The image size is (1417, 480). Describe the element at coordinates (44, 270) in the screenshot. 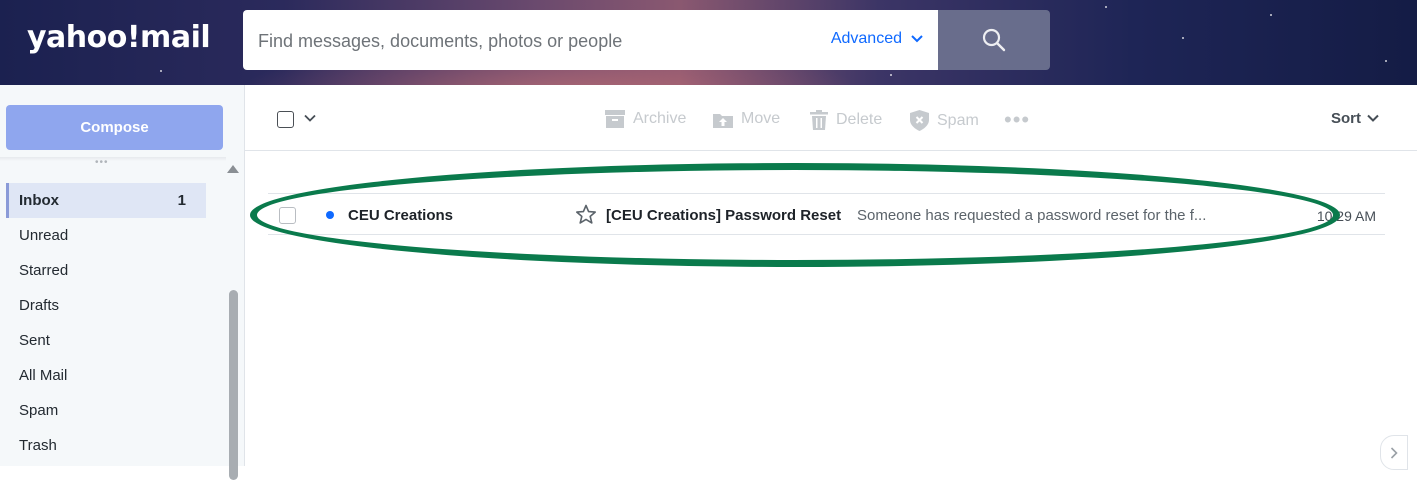

I see `folder-label: Starred` at that location.